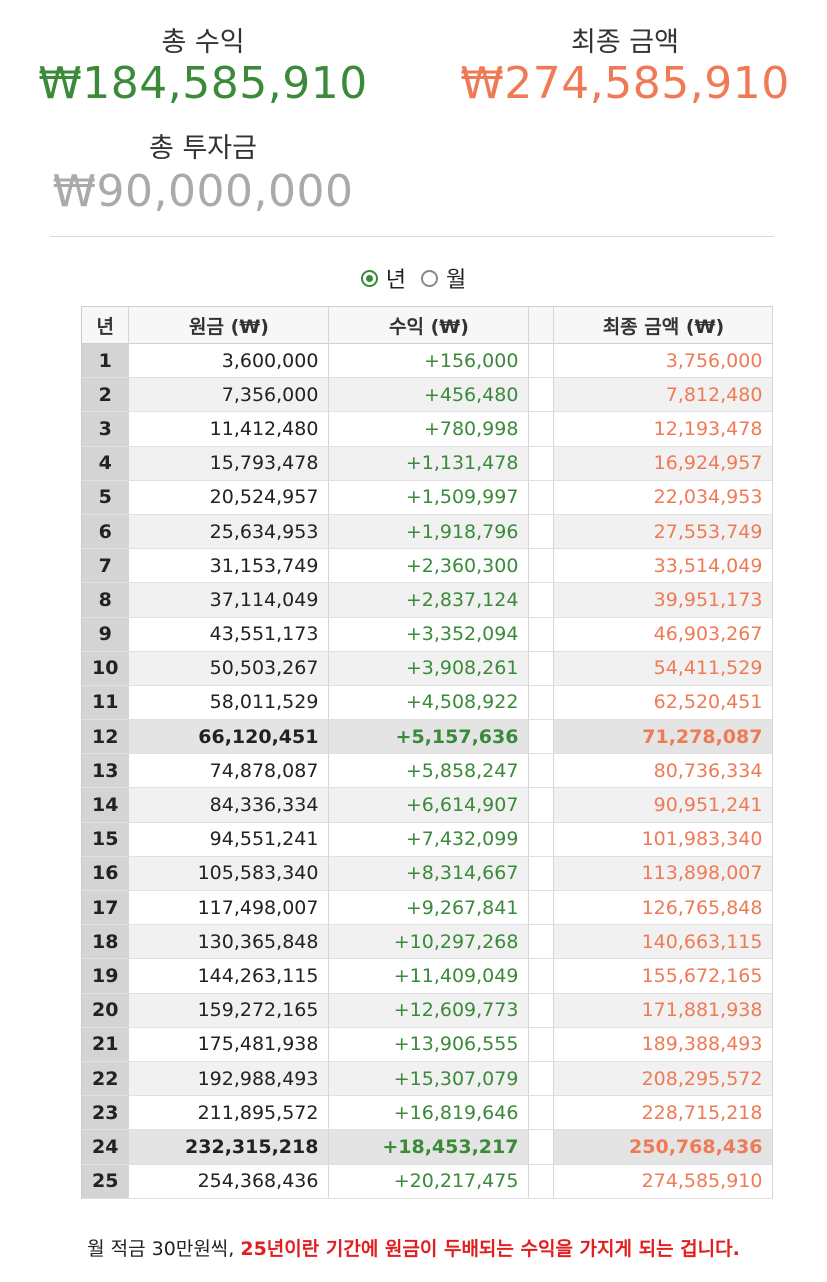 The width and height of the screenshot is (827, 1282). Describe the element at coordinates (203, 191) in the screenshot. I see `total-invest-value: ₩90,000,000` at that location.